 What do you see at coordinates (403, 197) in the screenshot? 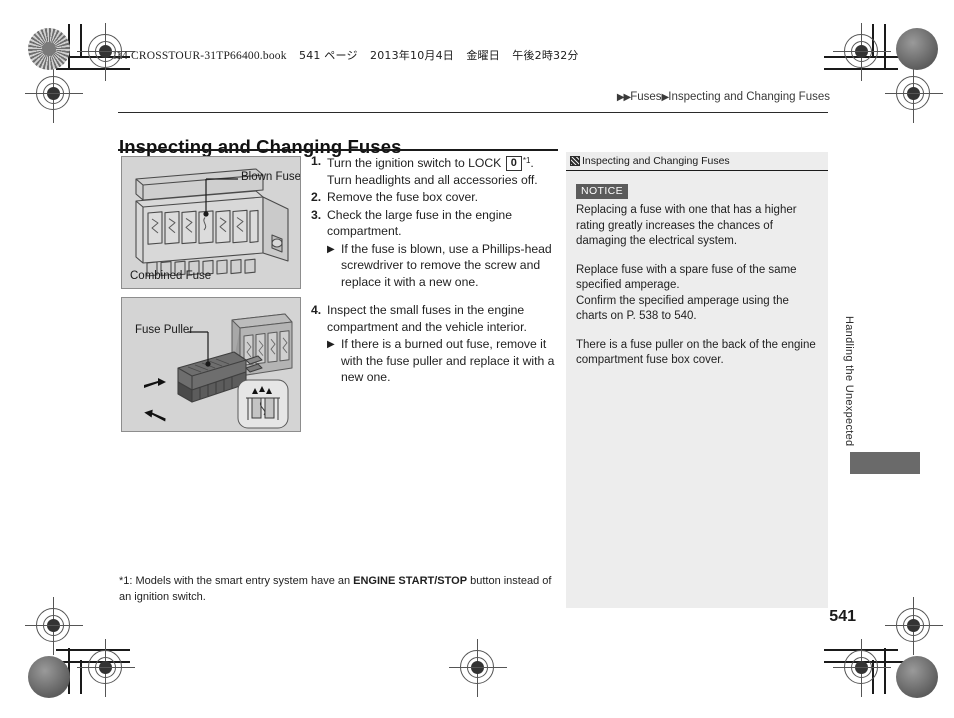
I see `step-2-text: Remove the fuse box cover.` at bounding box center [403, 197].